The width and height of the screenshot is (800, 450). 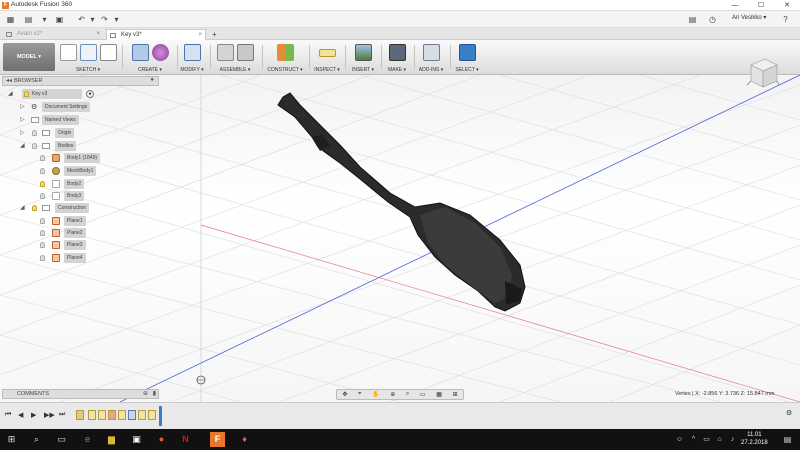 I want to click on tree-item-plane1: Plane1, so click(x=90, y=221).